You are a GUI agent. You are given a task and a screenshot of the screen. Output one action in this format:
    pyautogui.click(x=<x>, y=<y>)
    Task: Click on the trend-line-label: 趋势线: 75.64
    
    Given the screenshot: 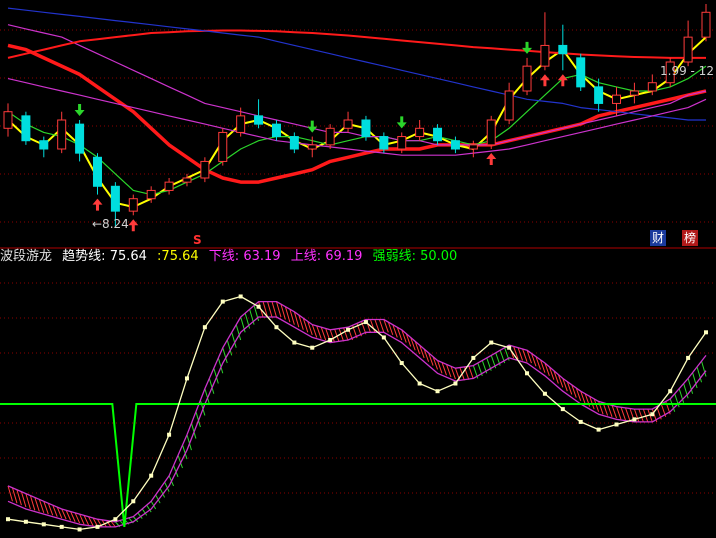 What is the action you would take?
    pyautogui.click(x=104, y=256)
    